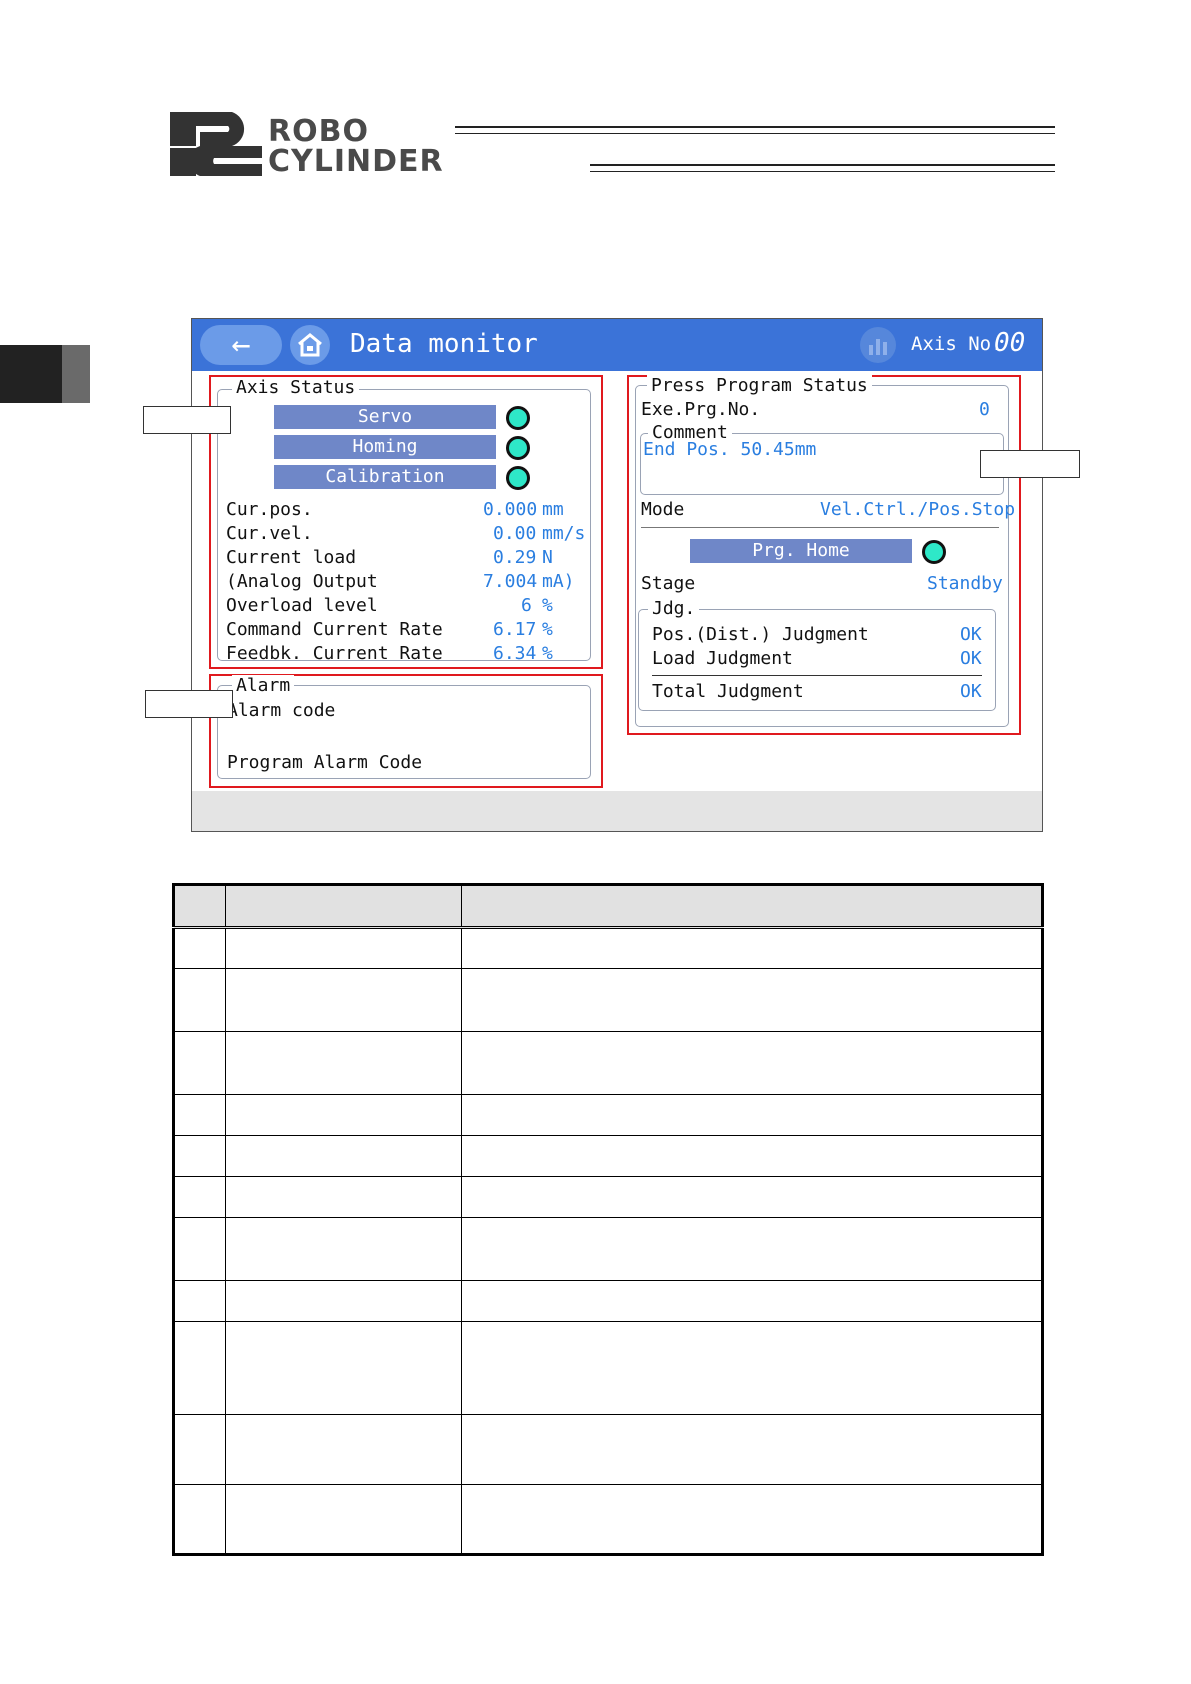 This screenshot has height=1684, width=1191. What do you see at coordinates (385, 447) in the screenshot?
I see `homing-bar: Homing` at bounding box center [385, 447].